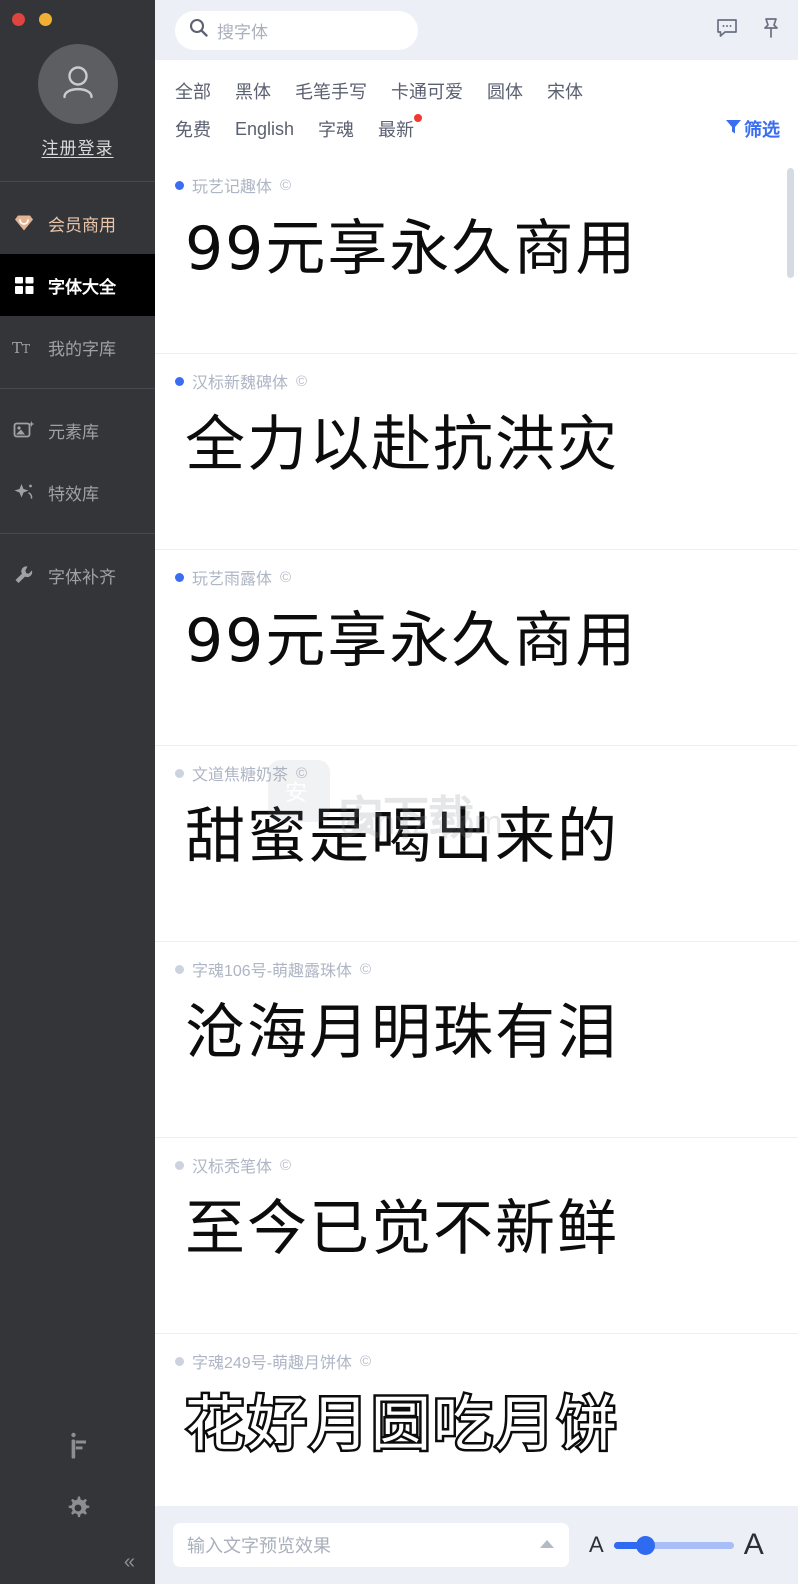 The image size is (798, 1584). I want to click on filter-row-2: 免费 English 字魂 最新 筛选, so click(477, 129).